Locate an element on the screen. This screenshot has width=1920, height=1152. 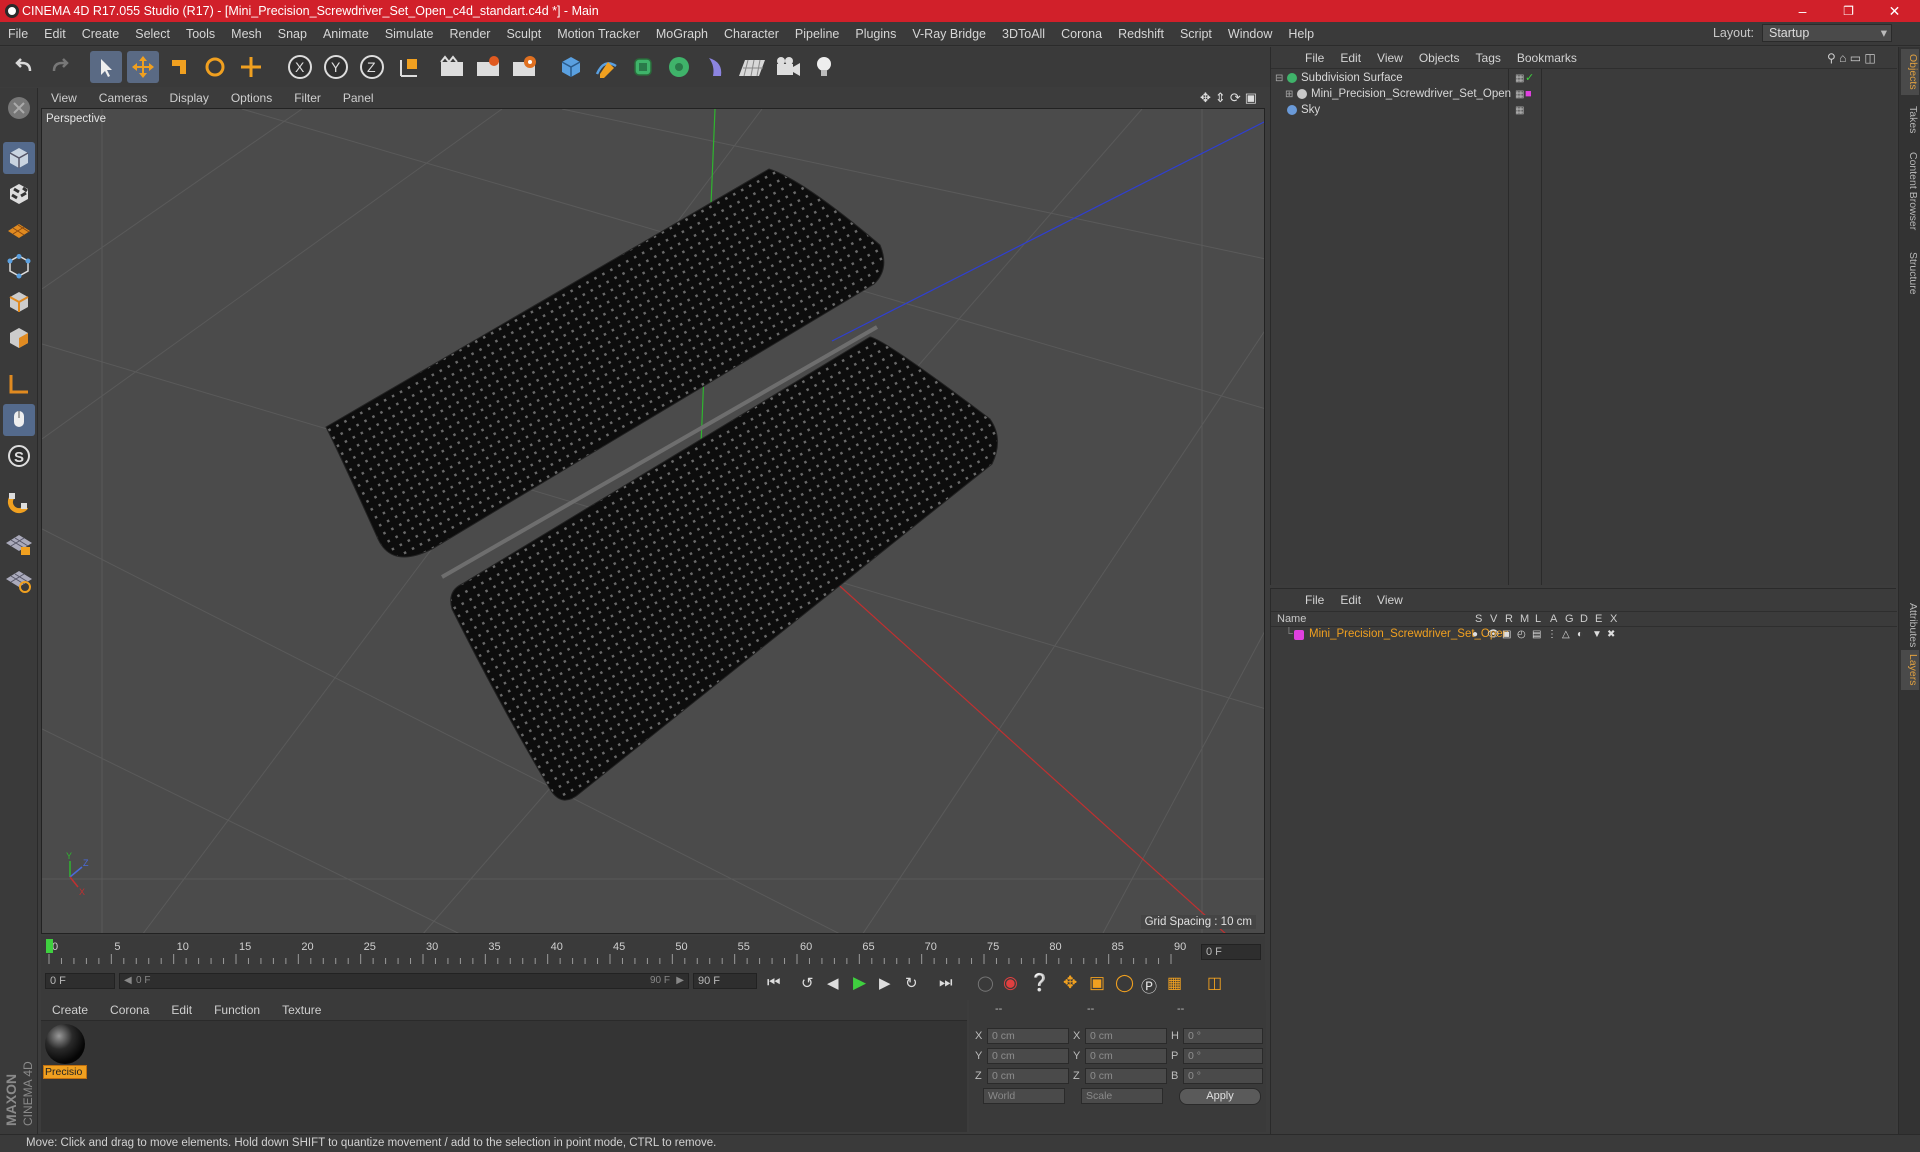
next-frame-icon: ▶ is located at coordinates (885, 983).